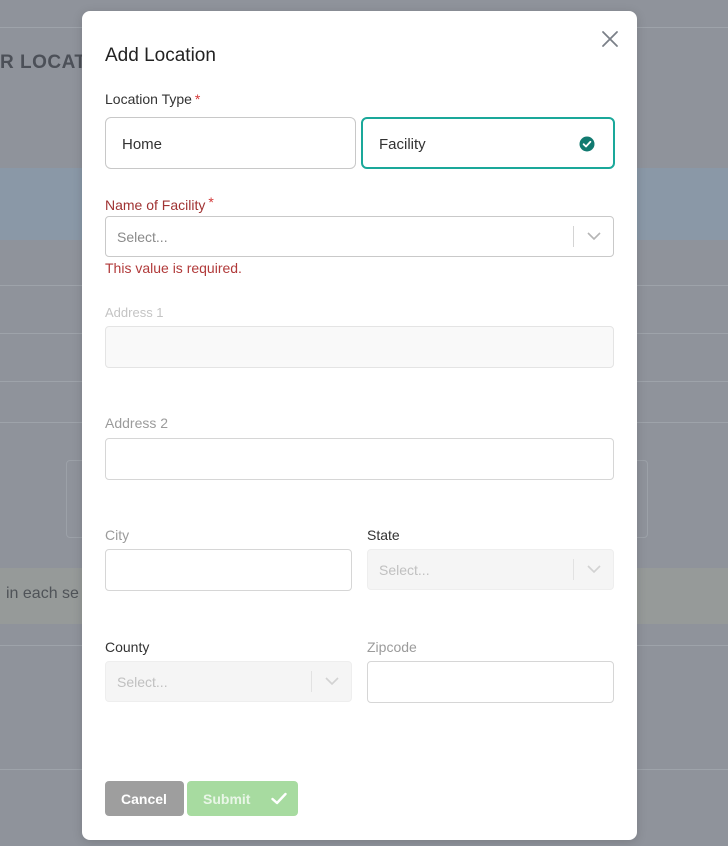 This screenshot has height=846, width=728. Describe the element at coordinates (488, 143) in the screenshot. I see `location-type-facility-option: Facility` at that location.